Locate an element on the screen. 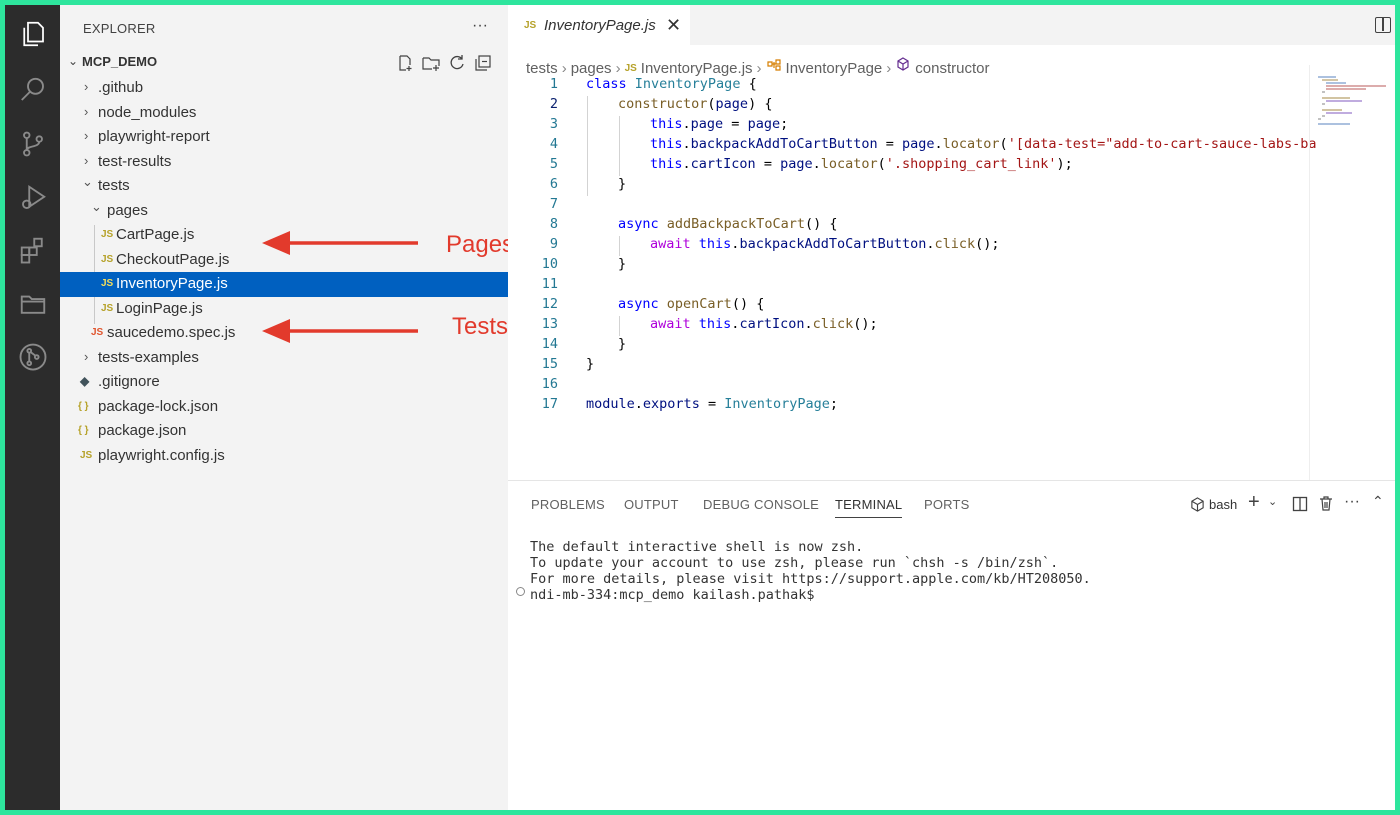  tree-item-label: CheckoutPage.js is located at coordinates (173, 259).